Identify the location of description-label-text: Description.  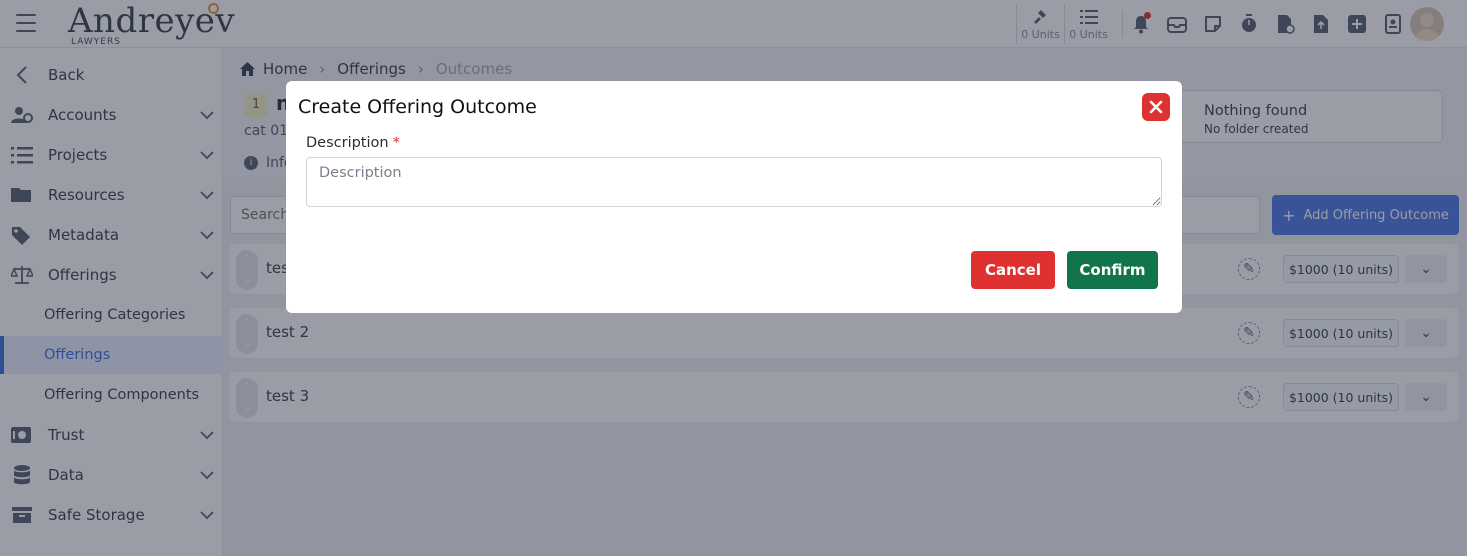
(347, 143).